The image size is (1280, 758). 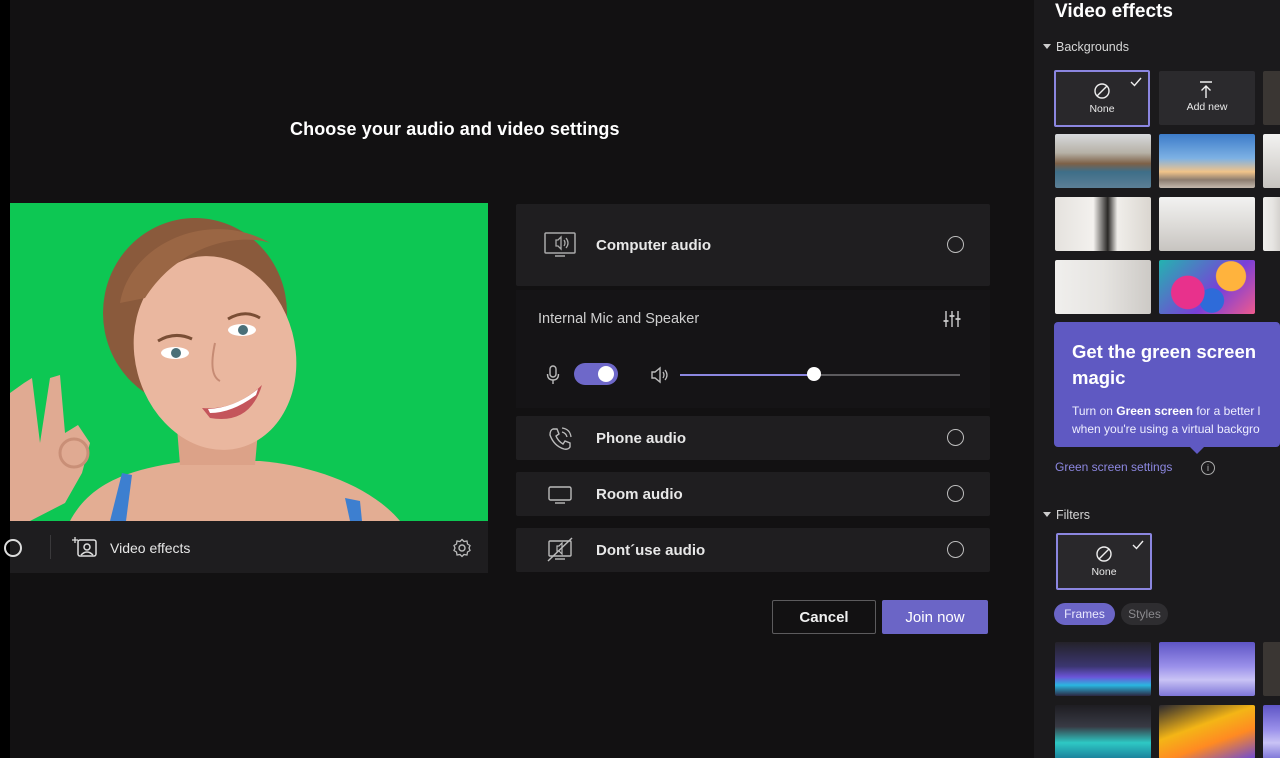 What do you see at coordinates (553, 374) in the screenshot?
I see `microphone-icon` at bounding box center [553, 374].